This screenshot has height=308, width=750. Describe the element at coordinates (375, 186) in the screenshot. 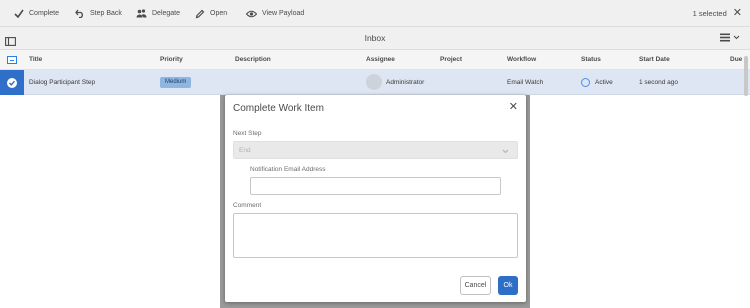

I see `email-field` at that location.